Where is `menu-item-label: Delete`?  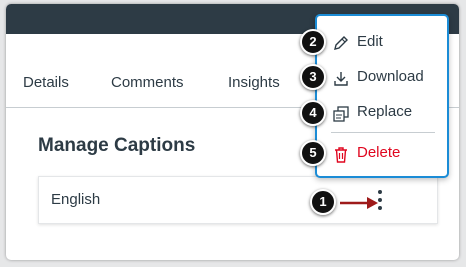
menu-item-label: Delete is located at coordinates (379, 152).